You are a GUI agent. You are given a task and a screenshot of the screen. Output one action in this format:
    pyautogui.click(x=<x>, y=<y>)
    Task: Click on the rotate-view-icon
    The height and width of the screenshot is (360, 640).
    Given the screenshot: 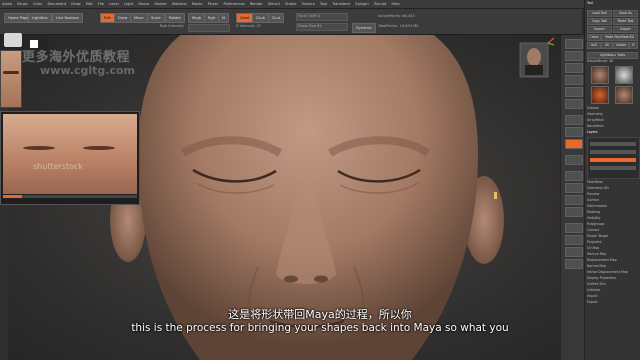 What is the action you would take?
    pyautogui.click(x=574, y=212)
    